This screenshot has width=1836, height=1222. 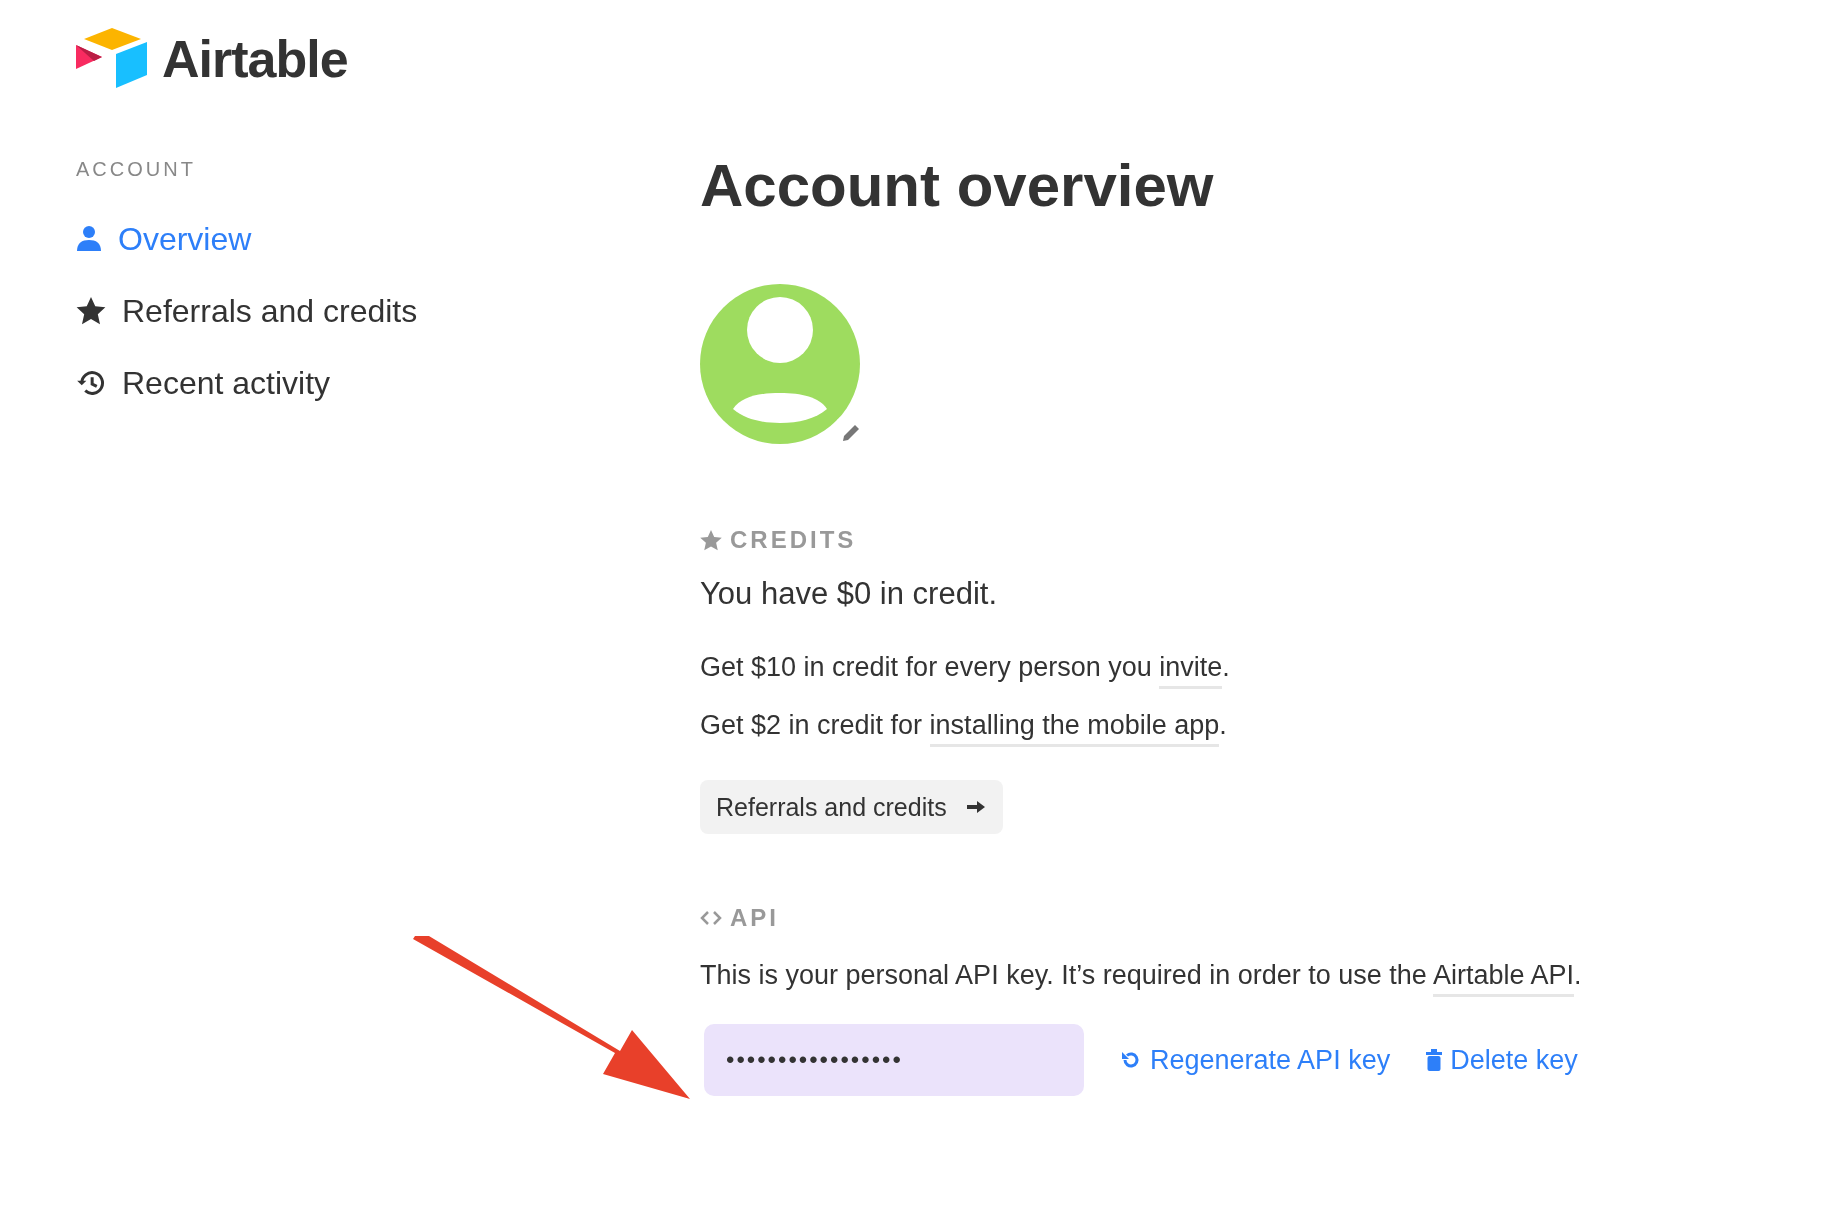 What do you see at coordinates (1434, 1060) in the screenshot?
I see `trash-icon` at bounding box center [1434, 1060].